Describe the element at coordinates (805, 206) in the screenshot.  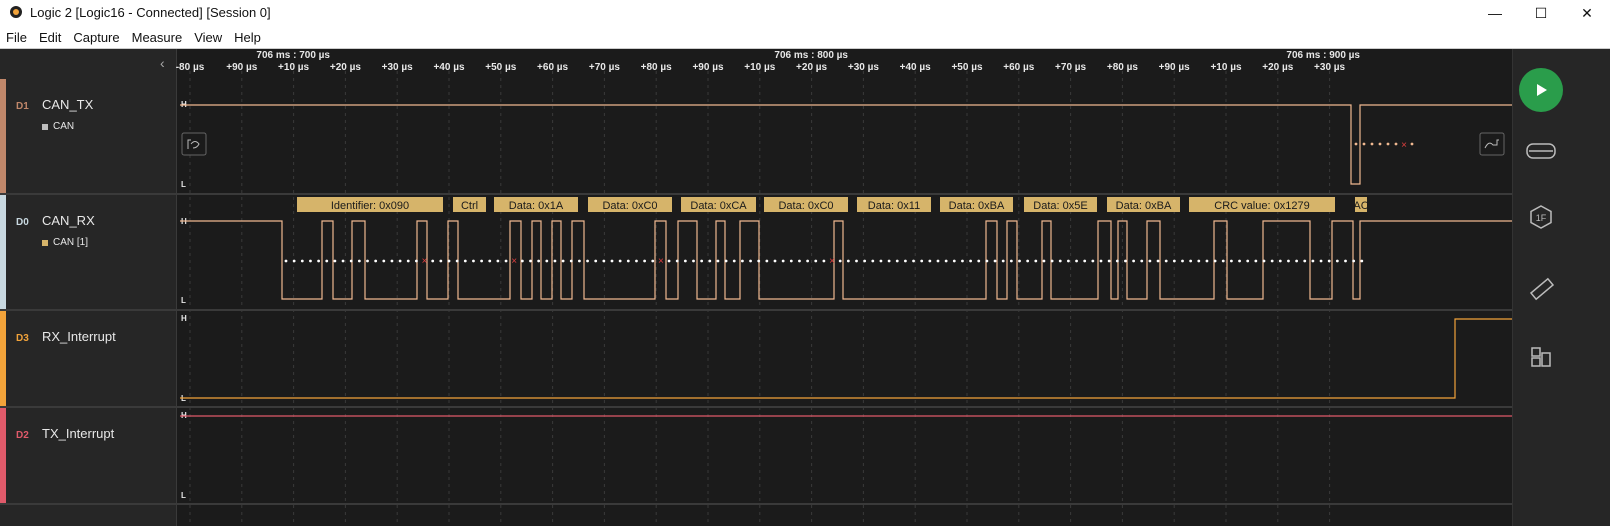
I see `can-frame-label: Data: 0xC0` at that location.